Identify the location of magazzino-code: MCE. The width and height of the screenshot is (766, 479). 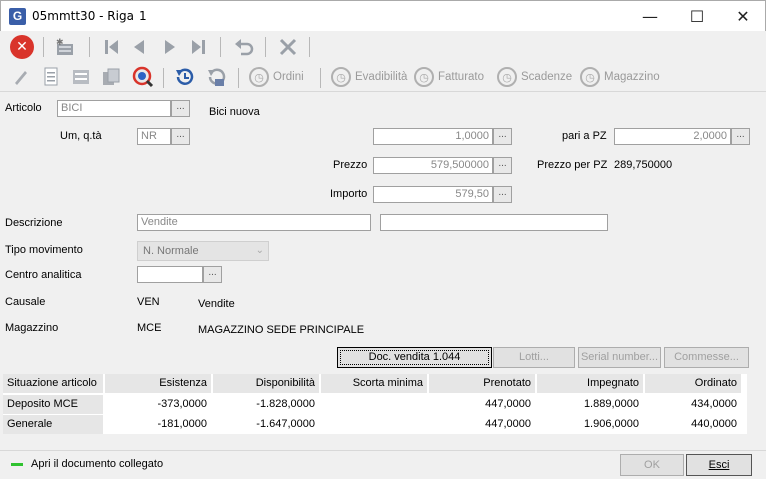
(149, 328).